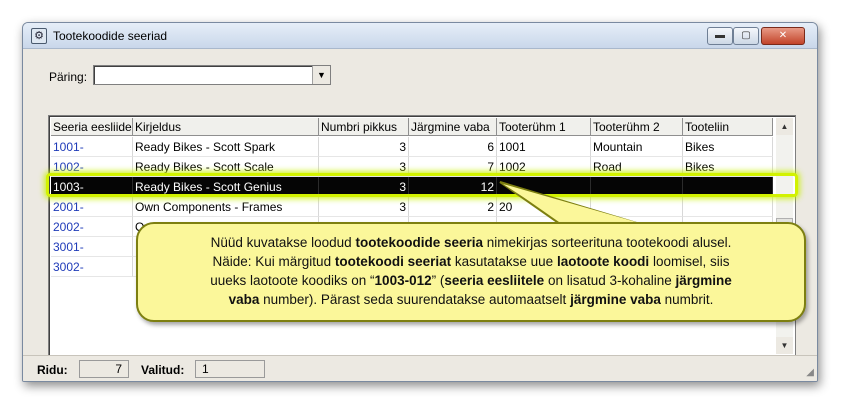 The height and width of the screenshot is (405, 844). I want to click on cell-prefix: 2002-, so click(92, 227).